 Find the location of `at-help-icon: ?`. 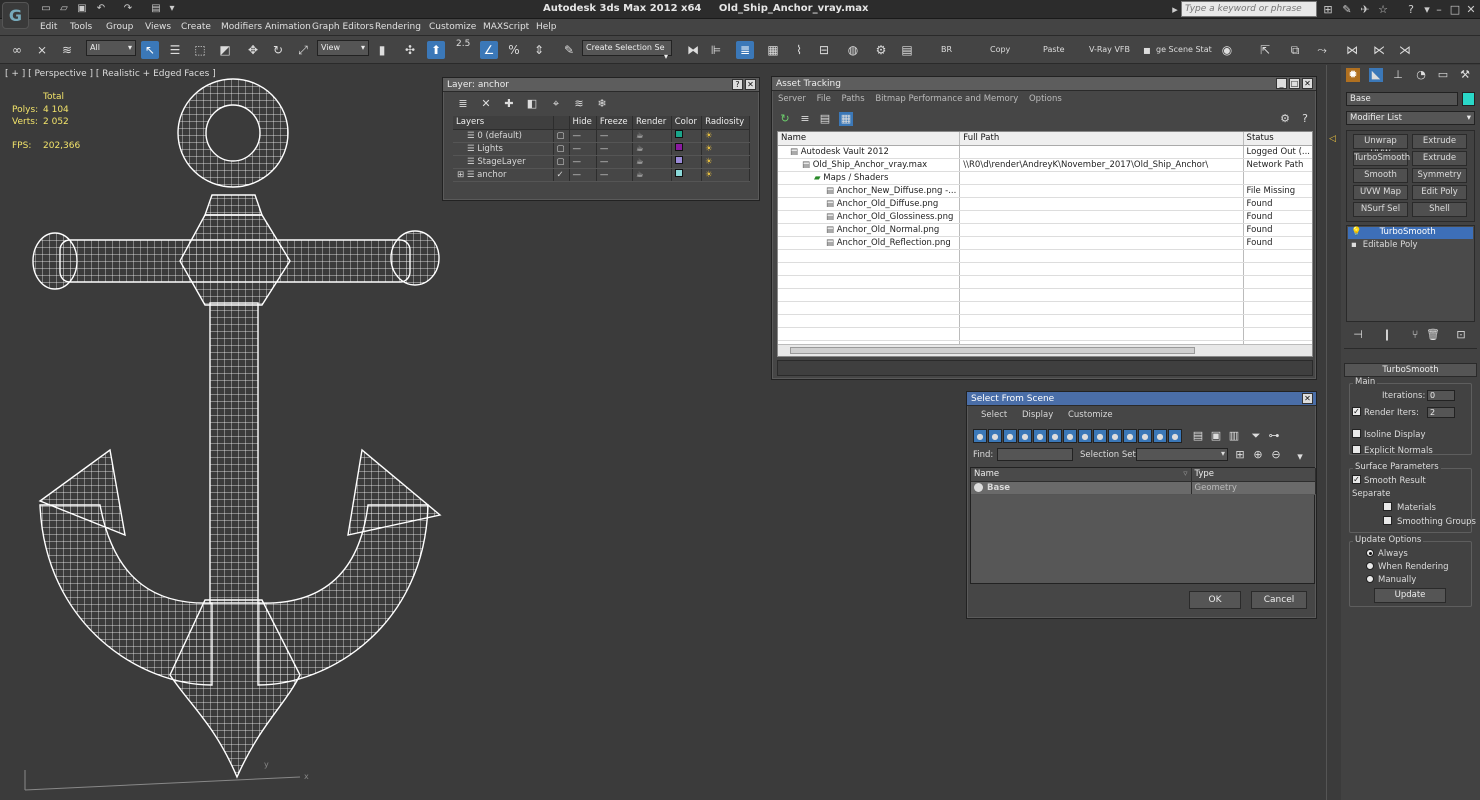

at-help-icon: ? is located at coordinates (1305, 119).